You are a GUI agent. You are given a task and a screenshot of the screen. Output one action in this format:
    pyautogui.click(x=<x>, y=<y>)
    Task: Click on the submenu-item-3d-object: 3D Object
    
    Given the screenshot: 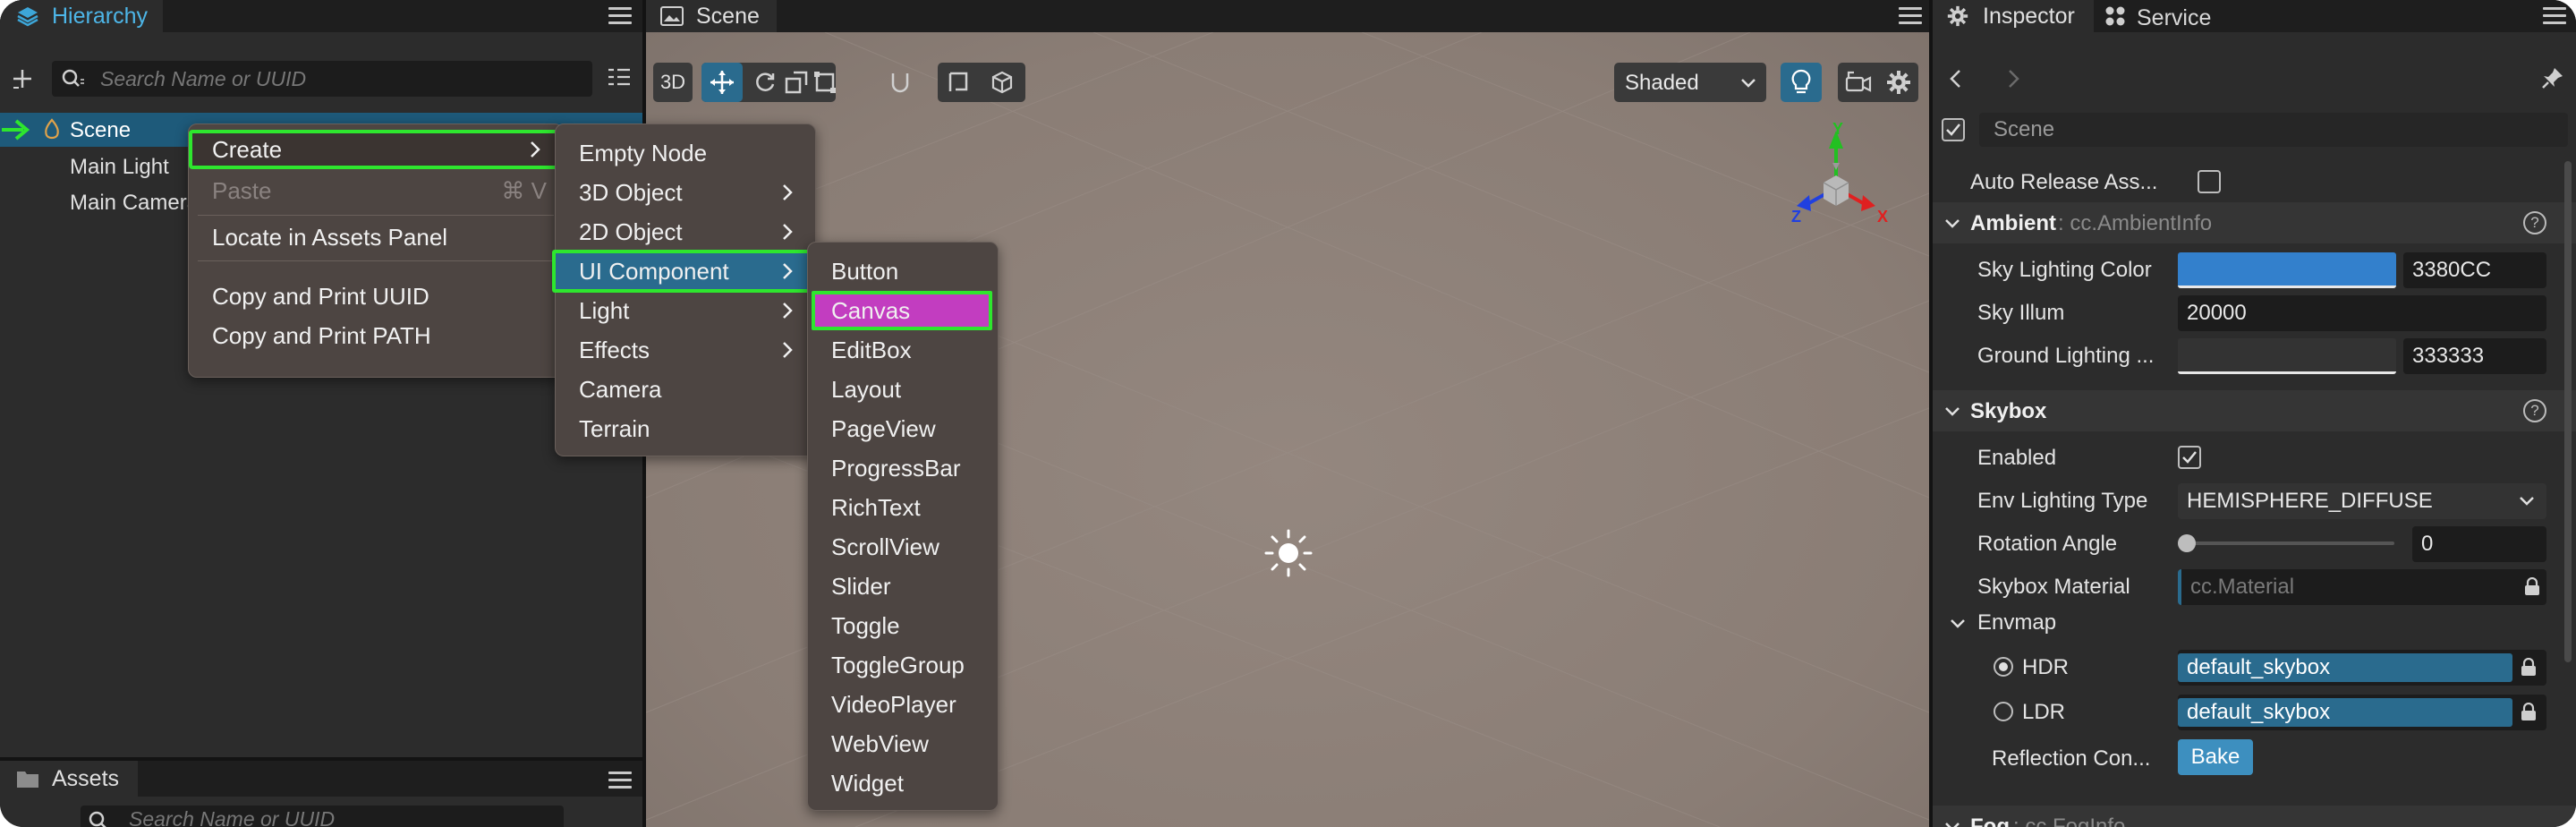 What is the action you would take?
    pyautogui.click(x=685, y=192)
    